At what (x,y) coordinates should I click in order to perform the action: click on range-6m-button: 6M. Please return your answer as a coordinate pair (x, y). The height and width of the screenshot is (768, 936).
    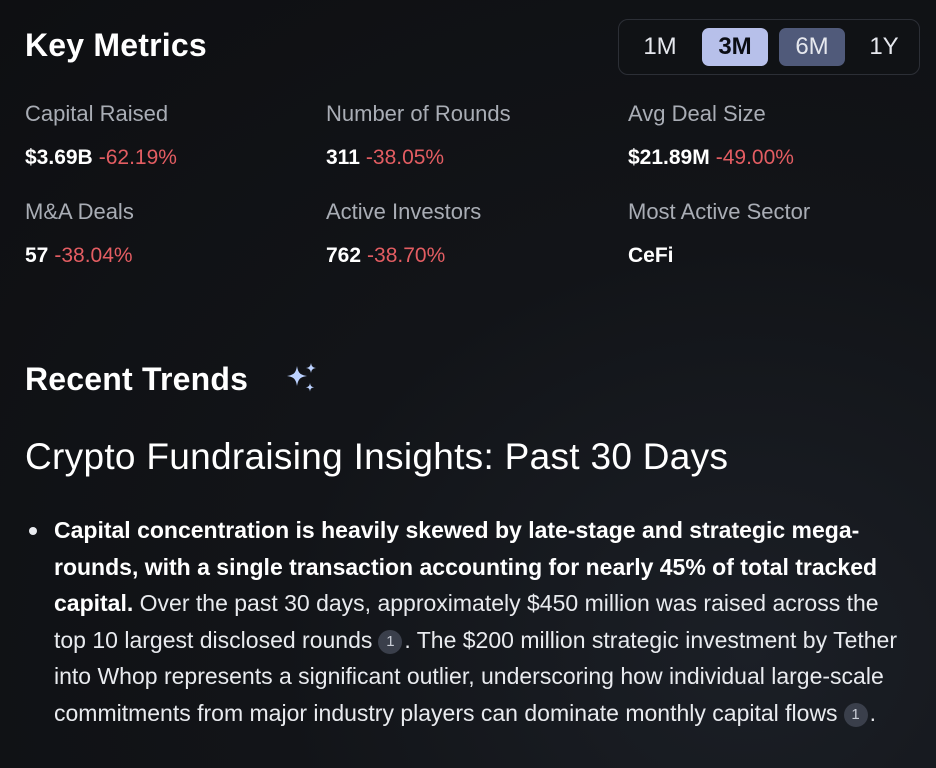
    Looking at the image, I should click on (812, 47).